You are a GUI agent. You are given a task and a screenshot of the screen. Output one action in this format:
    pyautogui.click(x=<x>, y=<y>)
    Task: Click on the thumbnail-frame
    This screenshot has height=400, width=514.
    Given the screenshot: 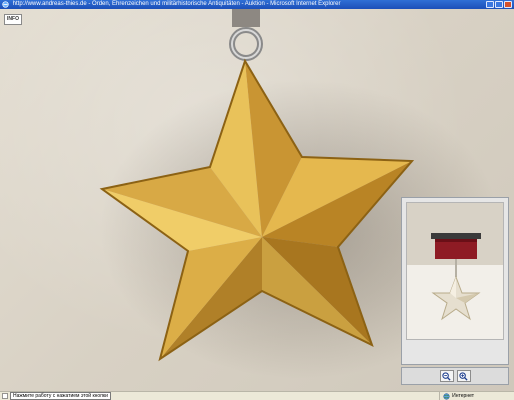 What is the action you would take?
    pyautogui.click(x=455, y=271)
    